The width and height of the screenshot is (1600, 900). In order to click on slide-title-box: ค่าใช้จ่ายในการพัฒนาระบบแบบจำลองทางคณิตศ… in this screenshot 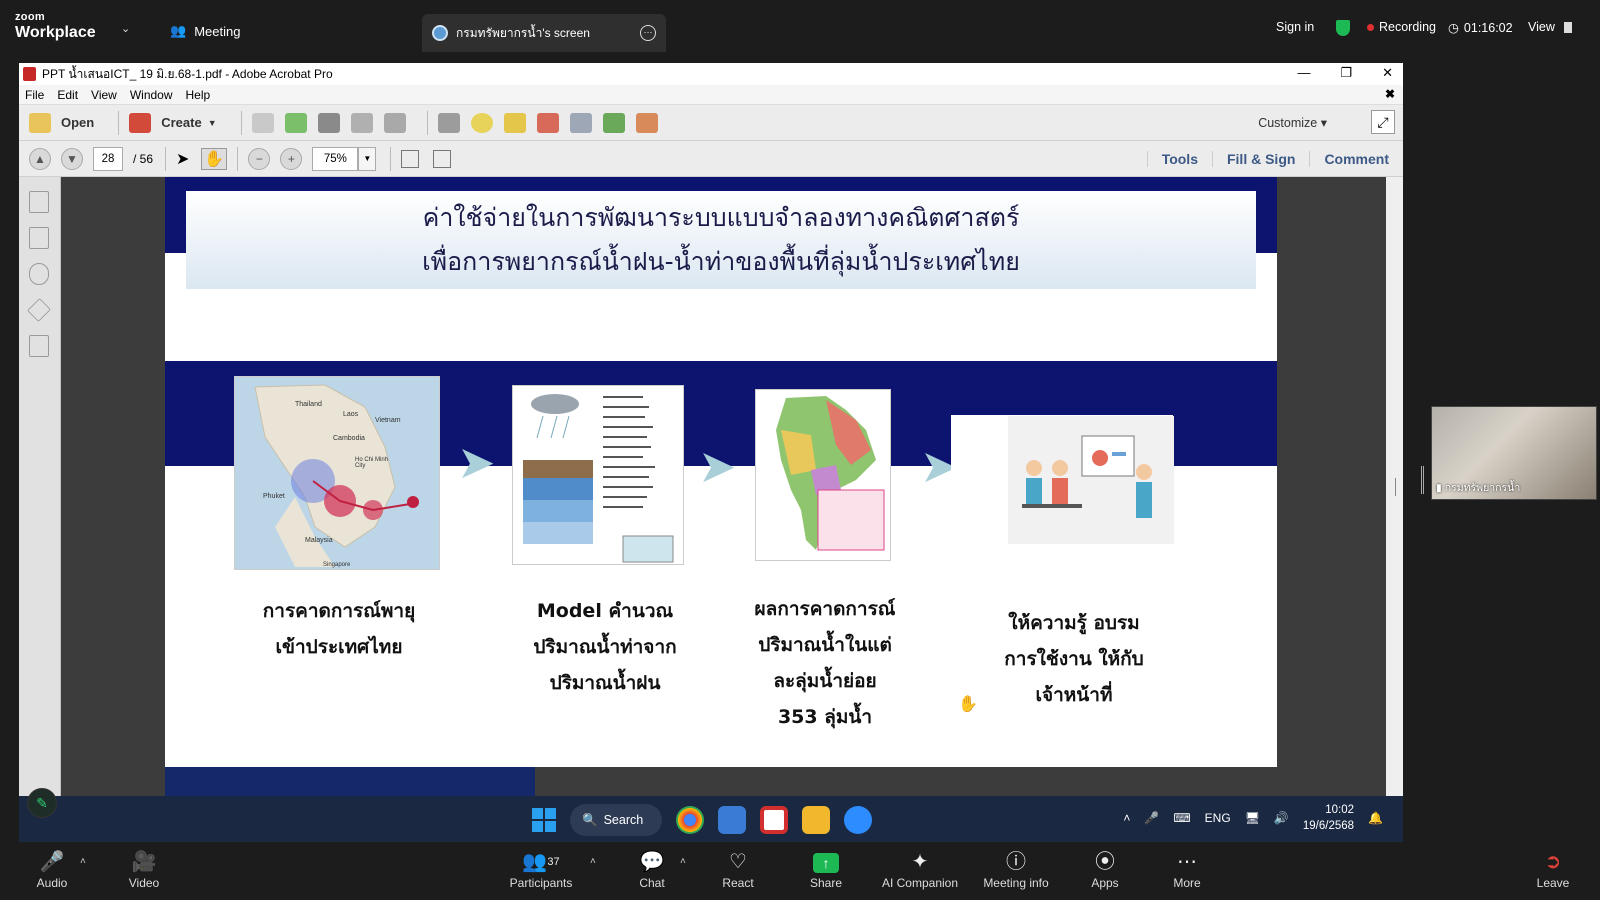, I will do `click(721, 240)`.